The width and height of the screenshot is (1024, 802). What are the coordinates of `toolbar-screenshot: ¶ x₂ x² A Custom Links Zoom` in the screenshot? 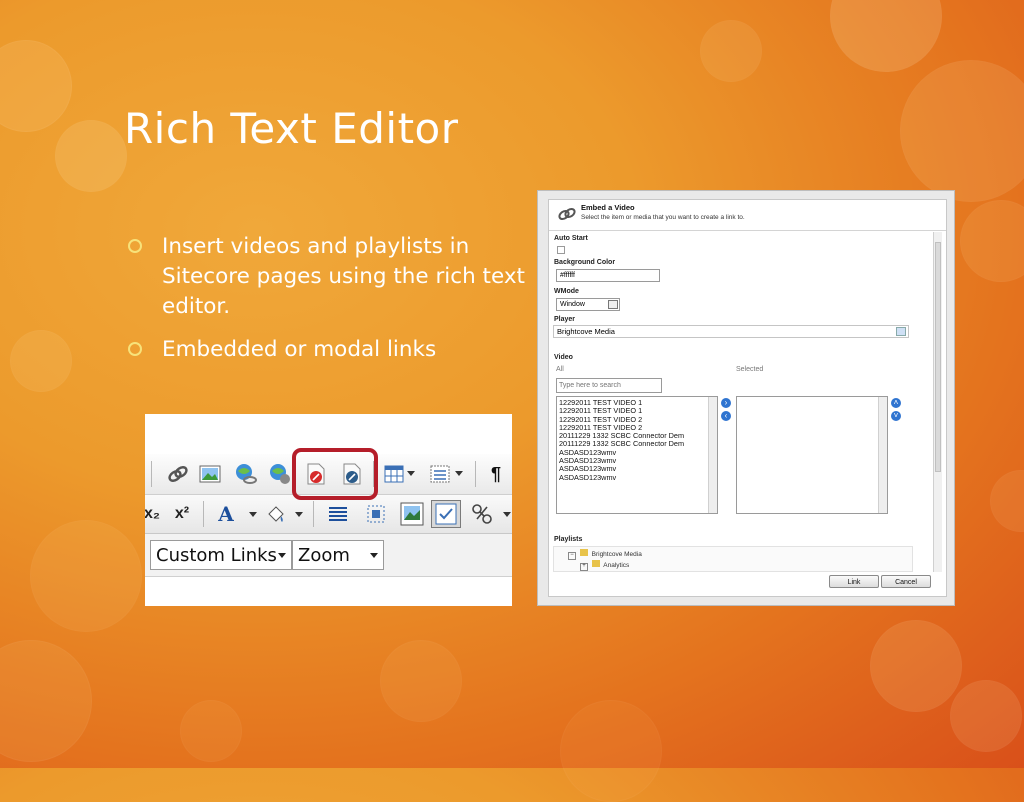 It's located at (328, 510).